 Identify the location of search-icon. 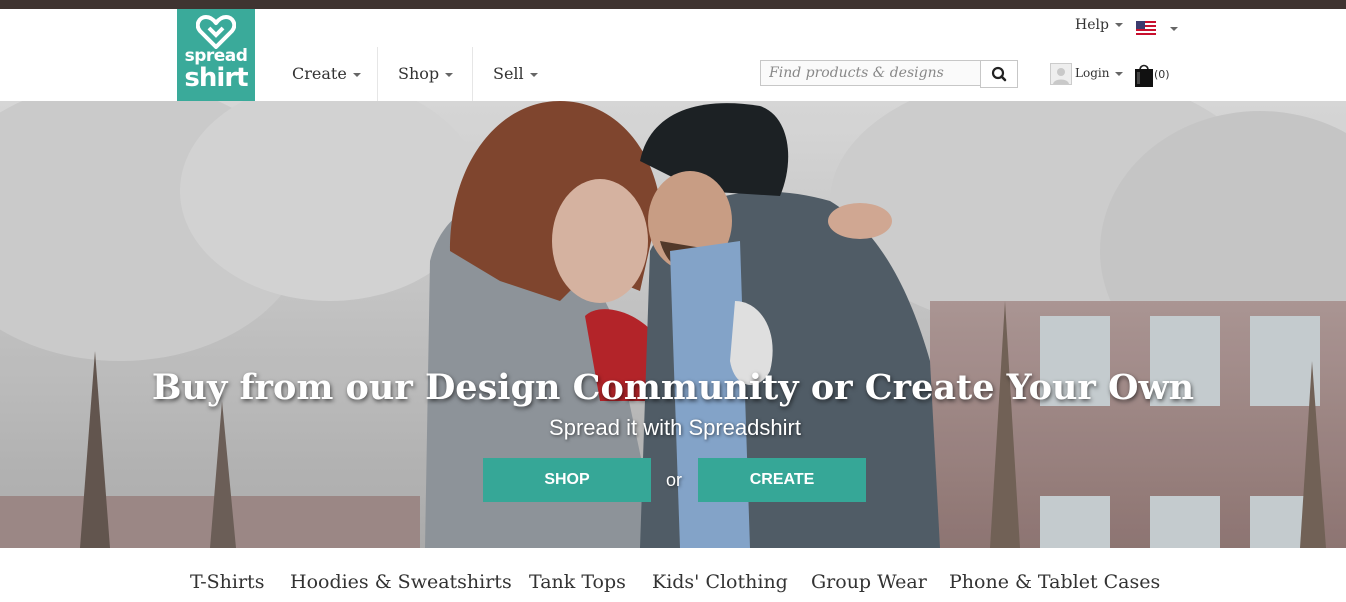
(999, 74).